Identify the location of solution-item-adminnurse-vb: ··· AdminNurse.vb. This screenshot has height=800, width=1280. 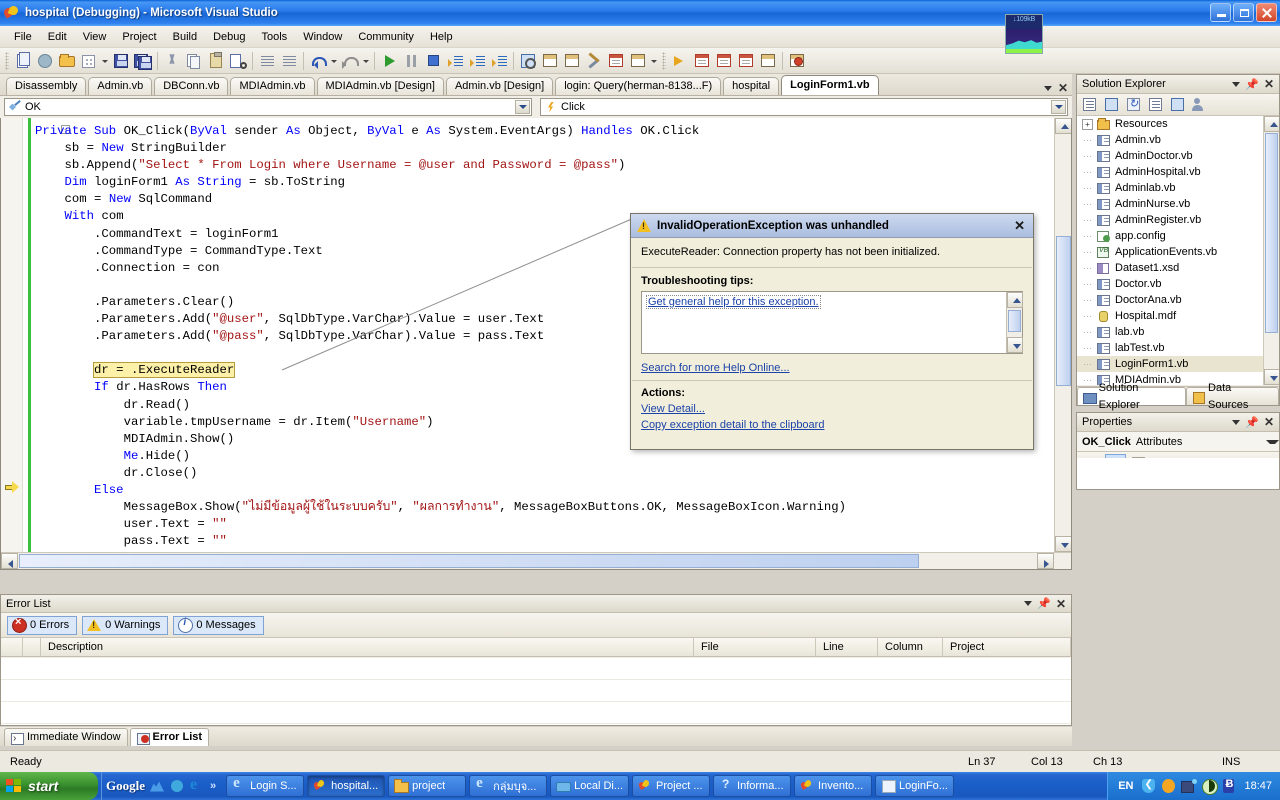
(1178, 204).